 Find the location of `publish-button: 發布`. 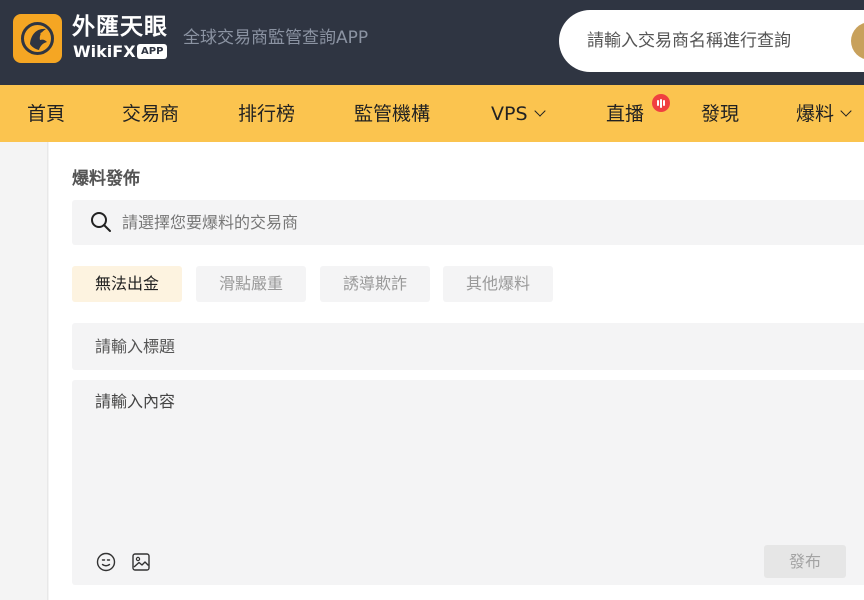

publish-button: 發布 is located at coordinates (805, 561).